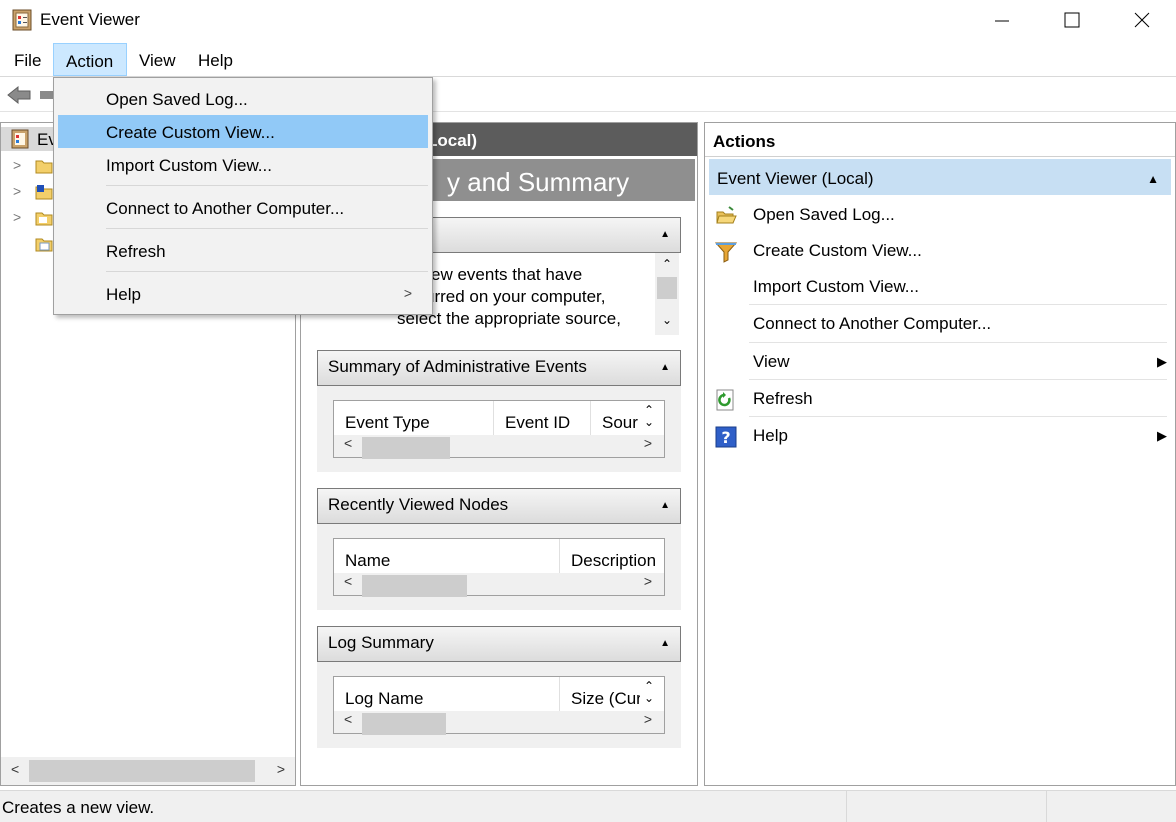 This screenshot has width=1176, height=822. I want to click on windows-logs-folder-icon, so click(44, 192).